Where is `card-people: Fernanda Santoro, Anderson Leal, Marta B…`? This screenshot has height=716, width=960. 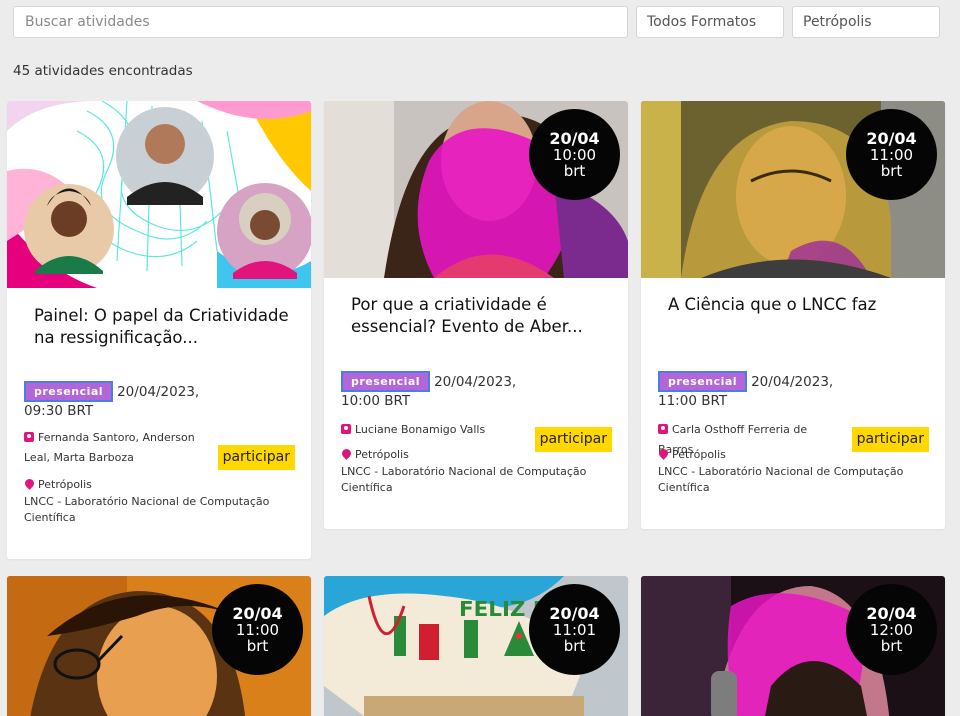 card-people: Fernanda Santoro, Anderson Leal, Marta B… is located at coordinates (112, 448).